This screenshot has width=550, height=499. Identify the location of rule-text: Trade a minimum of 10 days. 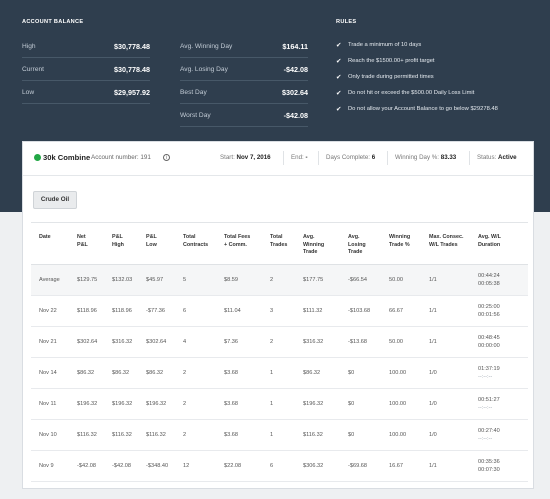
(385, 45).